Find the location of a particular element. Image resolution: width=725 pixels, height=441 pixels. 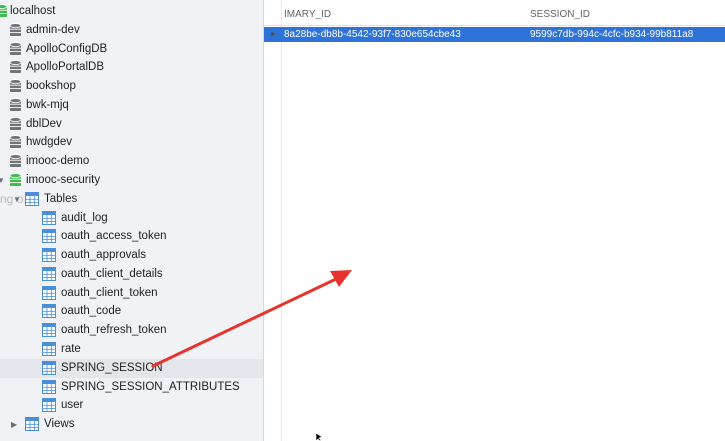

table-label: oauth_access_token is located at coordinates (114, 236).